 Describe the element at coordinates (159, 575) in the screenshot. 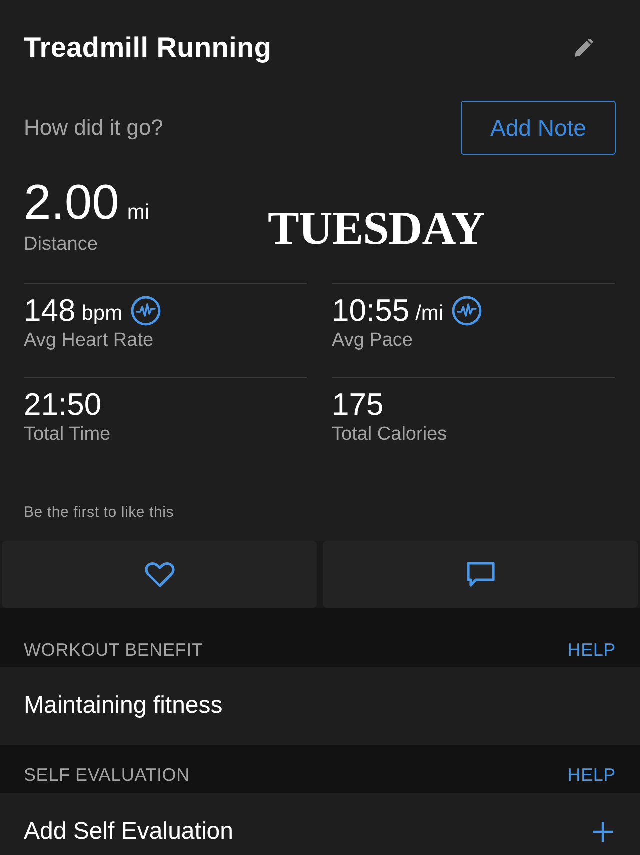

I see `heart-icon` at that location.